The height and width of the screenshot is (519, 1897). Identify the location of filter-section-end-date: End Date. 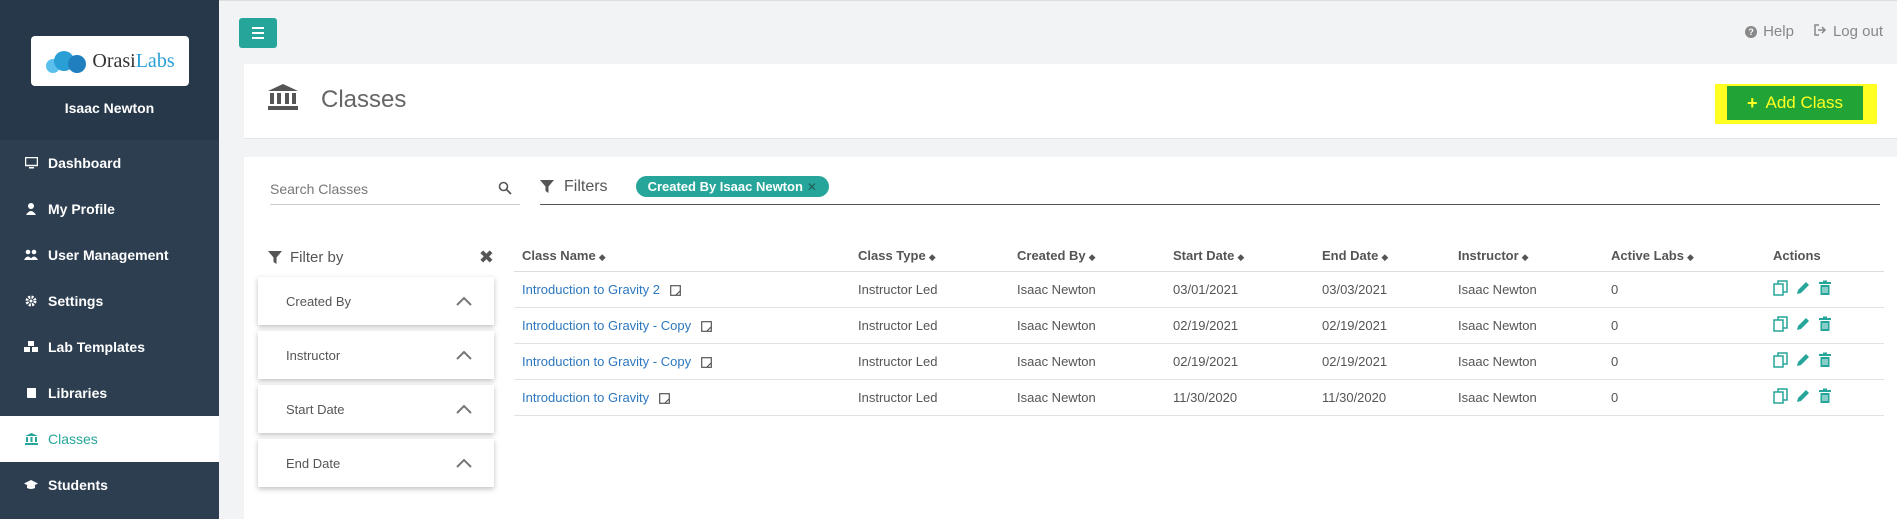
(376, 463).